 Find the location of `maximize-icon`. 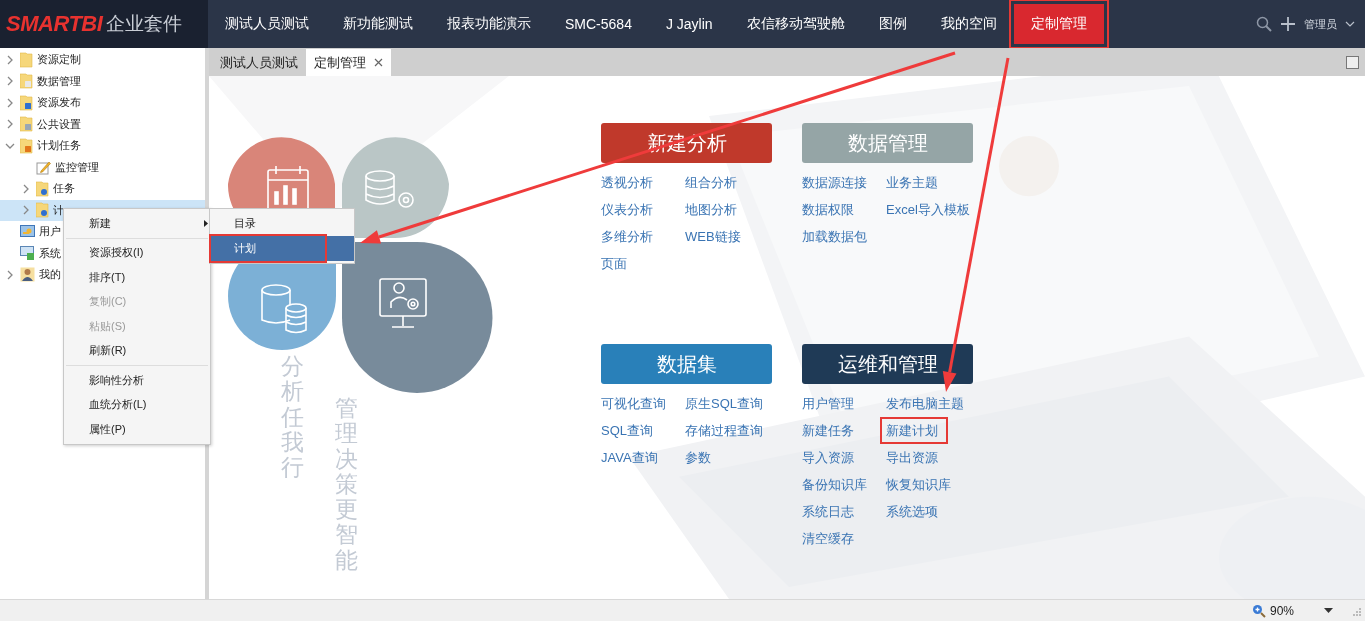

maximize-icon is located at coordinates (1352, 62).